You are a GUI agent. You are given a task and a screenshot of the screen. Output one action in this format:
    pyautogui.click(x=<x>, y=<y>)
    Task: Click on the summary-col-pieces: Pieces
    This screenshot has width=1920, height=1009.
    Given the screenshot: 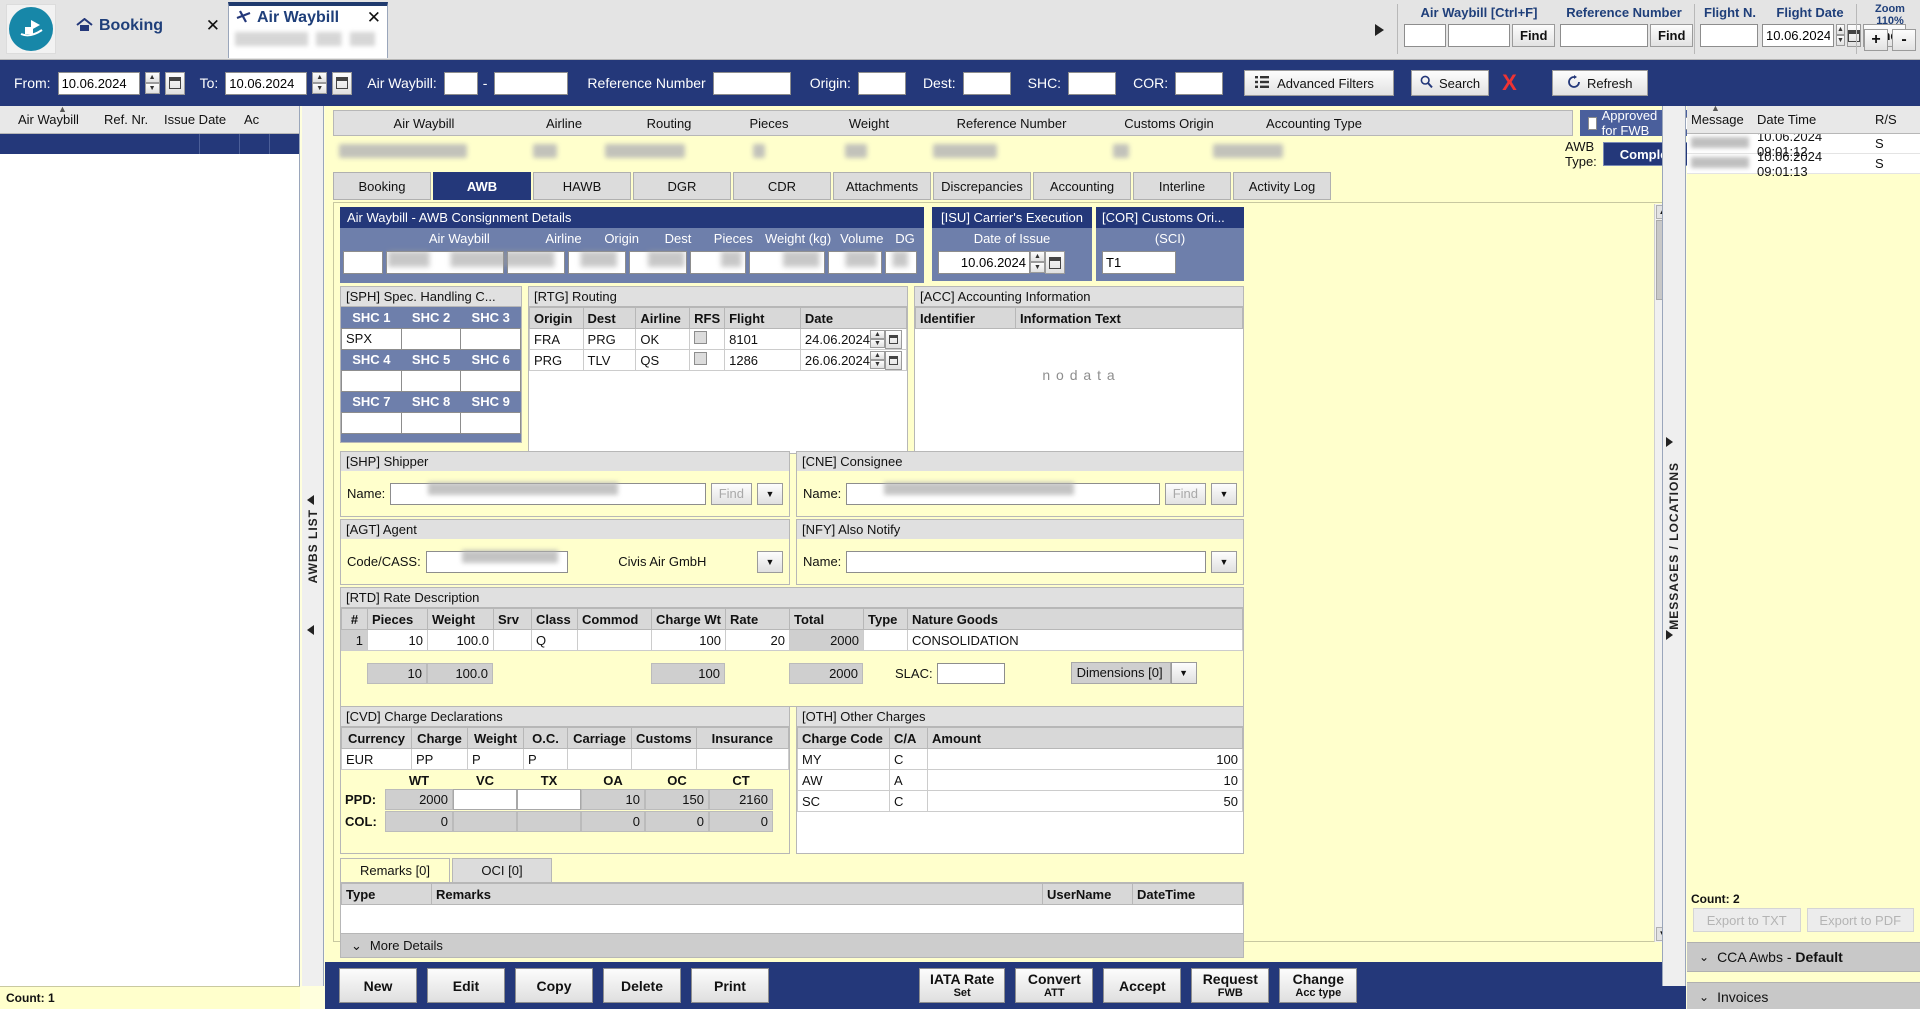 What is the action you would take?
    pyautogui.click(x=769, y=123)
    